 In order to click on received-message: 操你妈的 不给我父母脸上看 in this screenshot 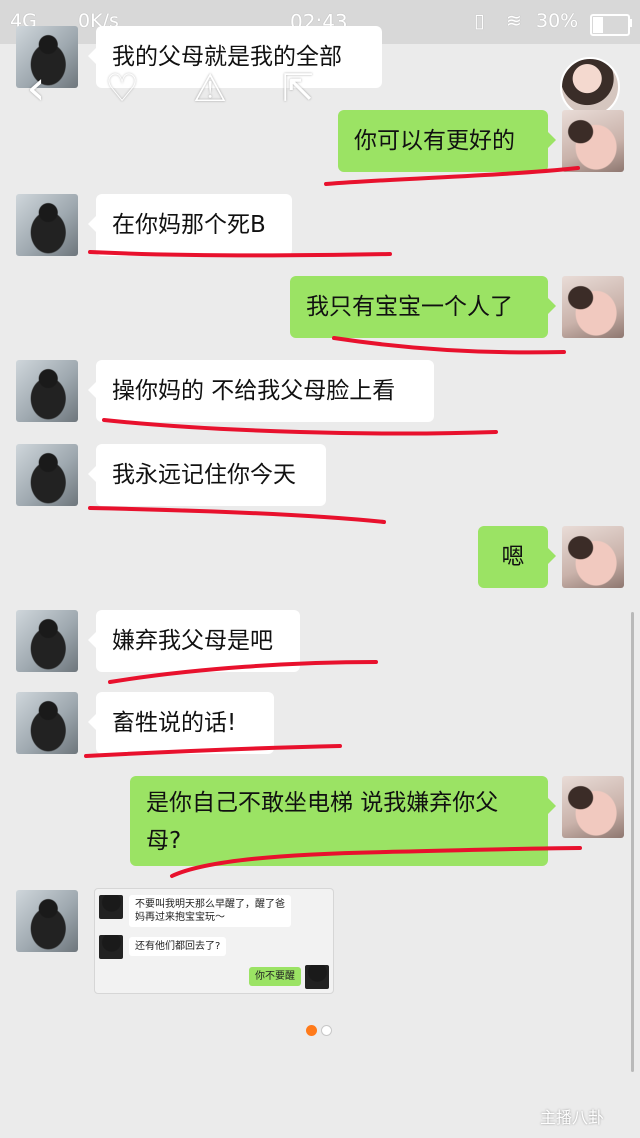, I will do `click(261, 391)`.